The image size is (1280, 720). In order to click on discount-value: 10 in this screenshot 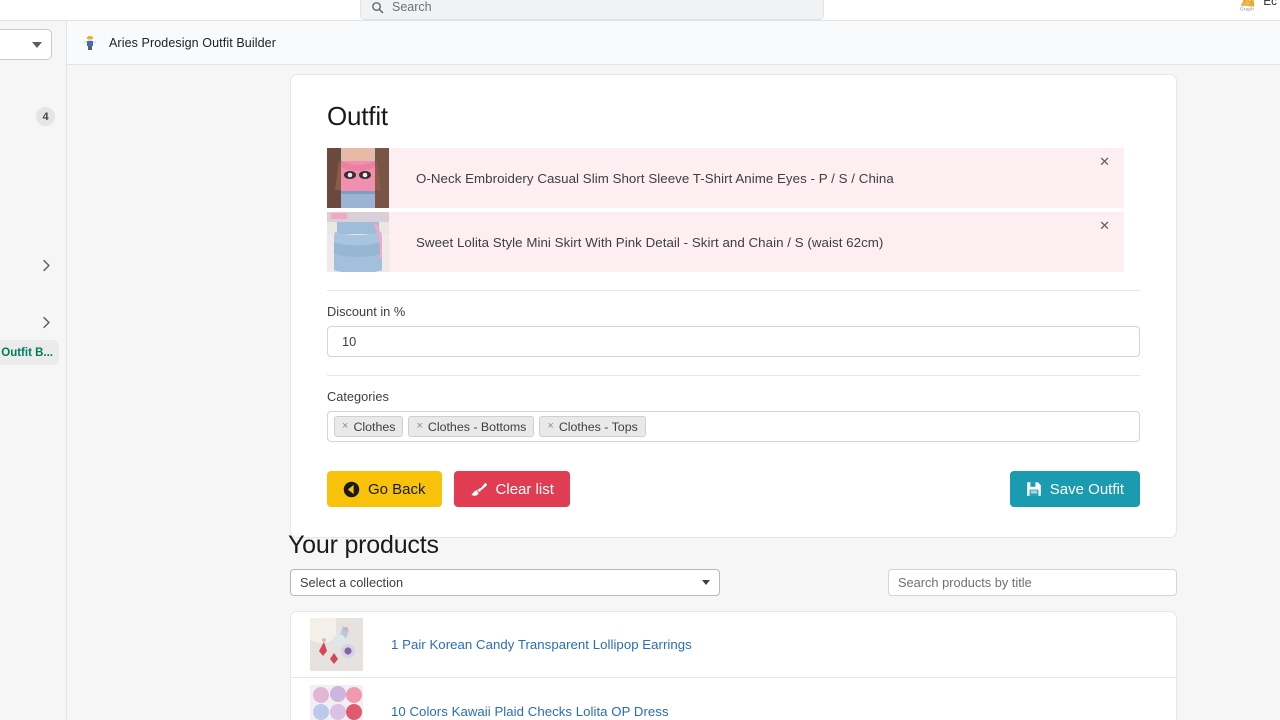, I will do `click(349, 341)`.